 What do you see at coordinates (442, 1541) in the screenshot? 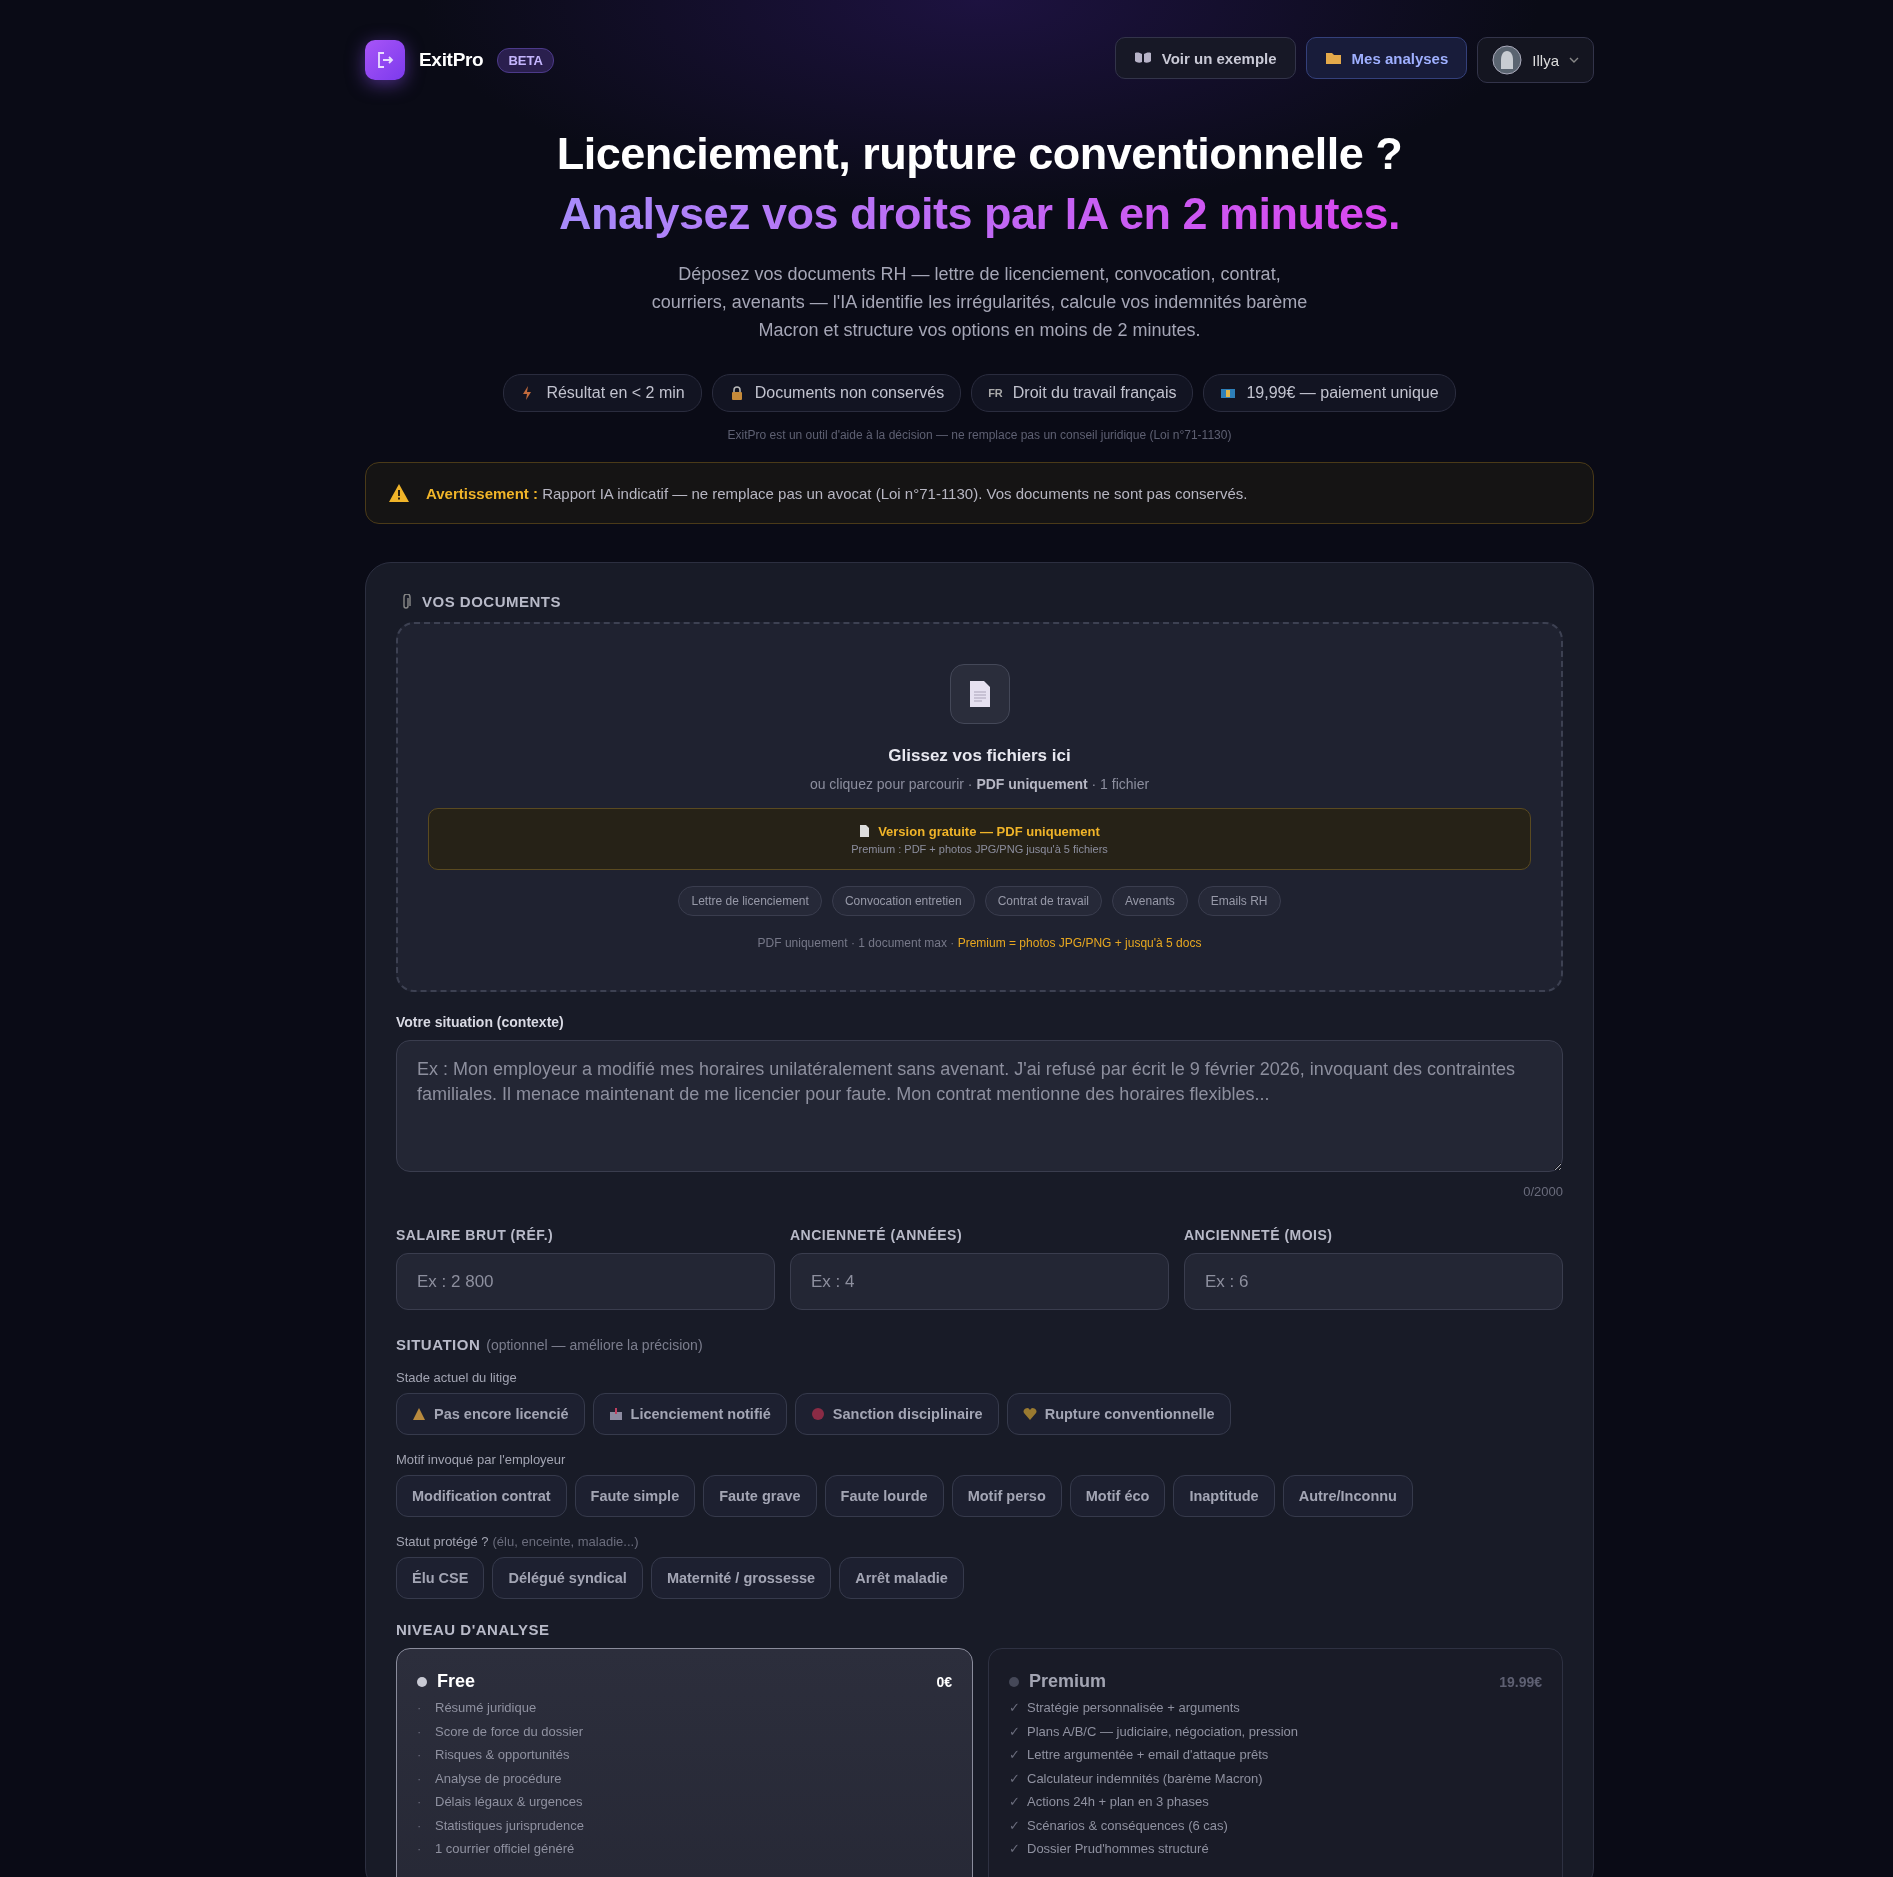
I see `group-label: Statut protégé ?` at bounding box center [442, 1541].